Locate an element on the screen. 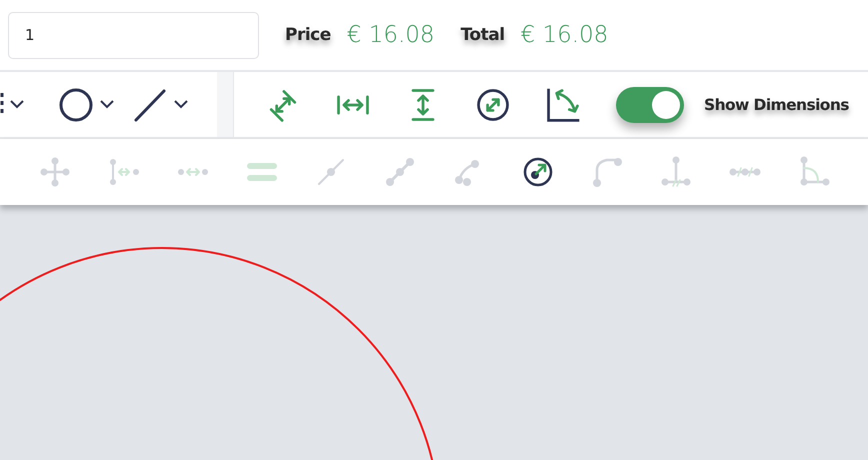  radius-constraint-icon is located at coordinates (538, 172).